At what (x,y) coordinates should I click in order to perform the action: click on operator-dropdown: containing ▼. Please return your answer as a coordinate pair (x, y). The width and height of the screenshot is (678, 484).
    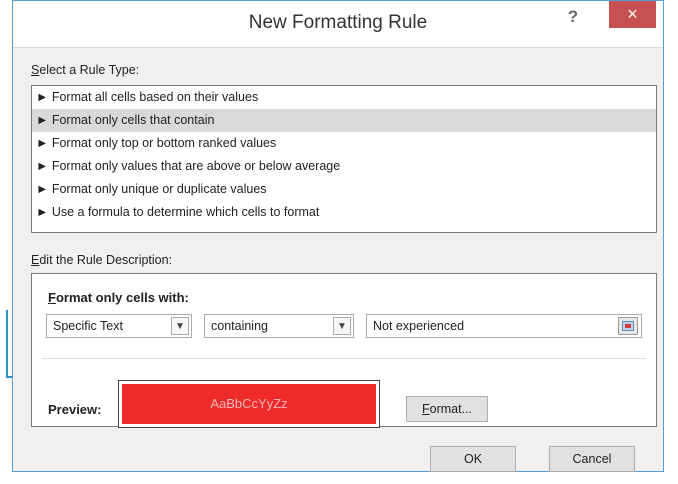
    Looking at the image, I should click on (279, 326).